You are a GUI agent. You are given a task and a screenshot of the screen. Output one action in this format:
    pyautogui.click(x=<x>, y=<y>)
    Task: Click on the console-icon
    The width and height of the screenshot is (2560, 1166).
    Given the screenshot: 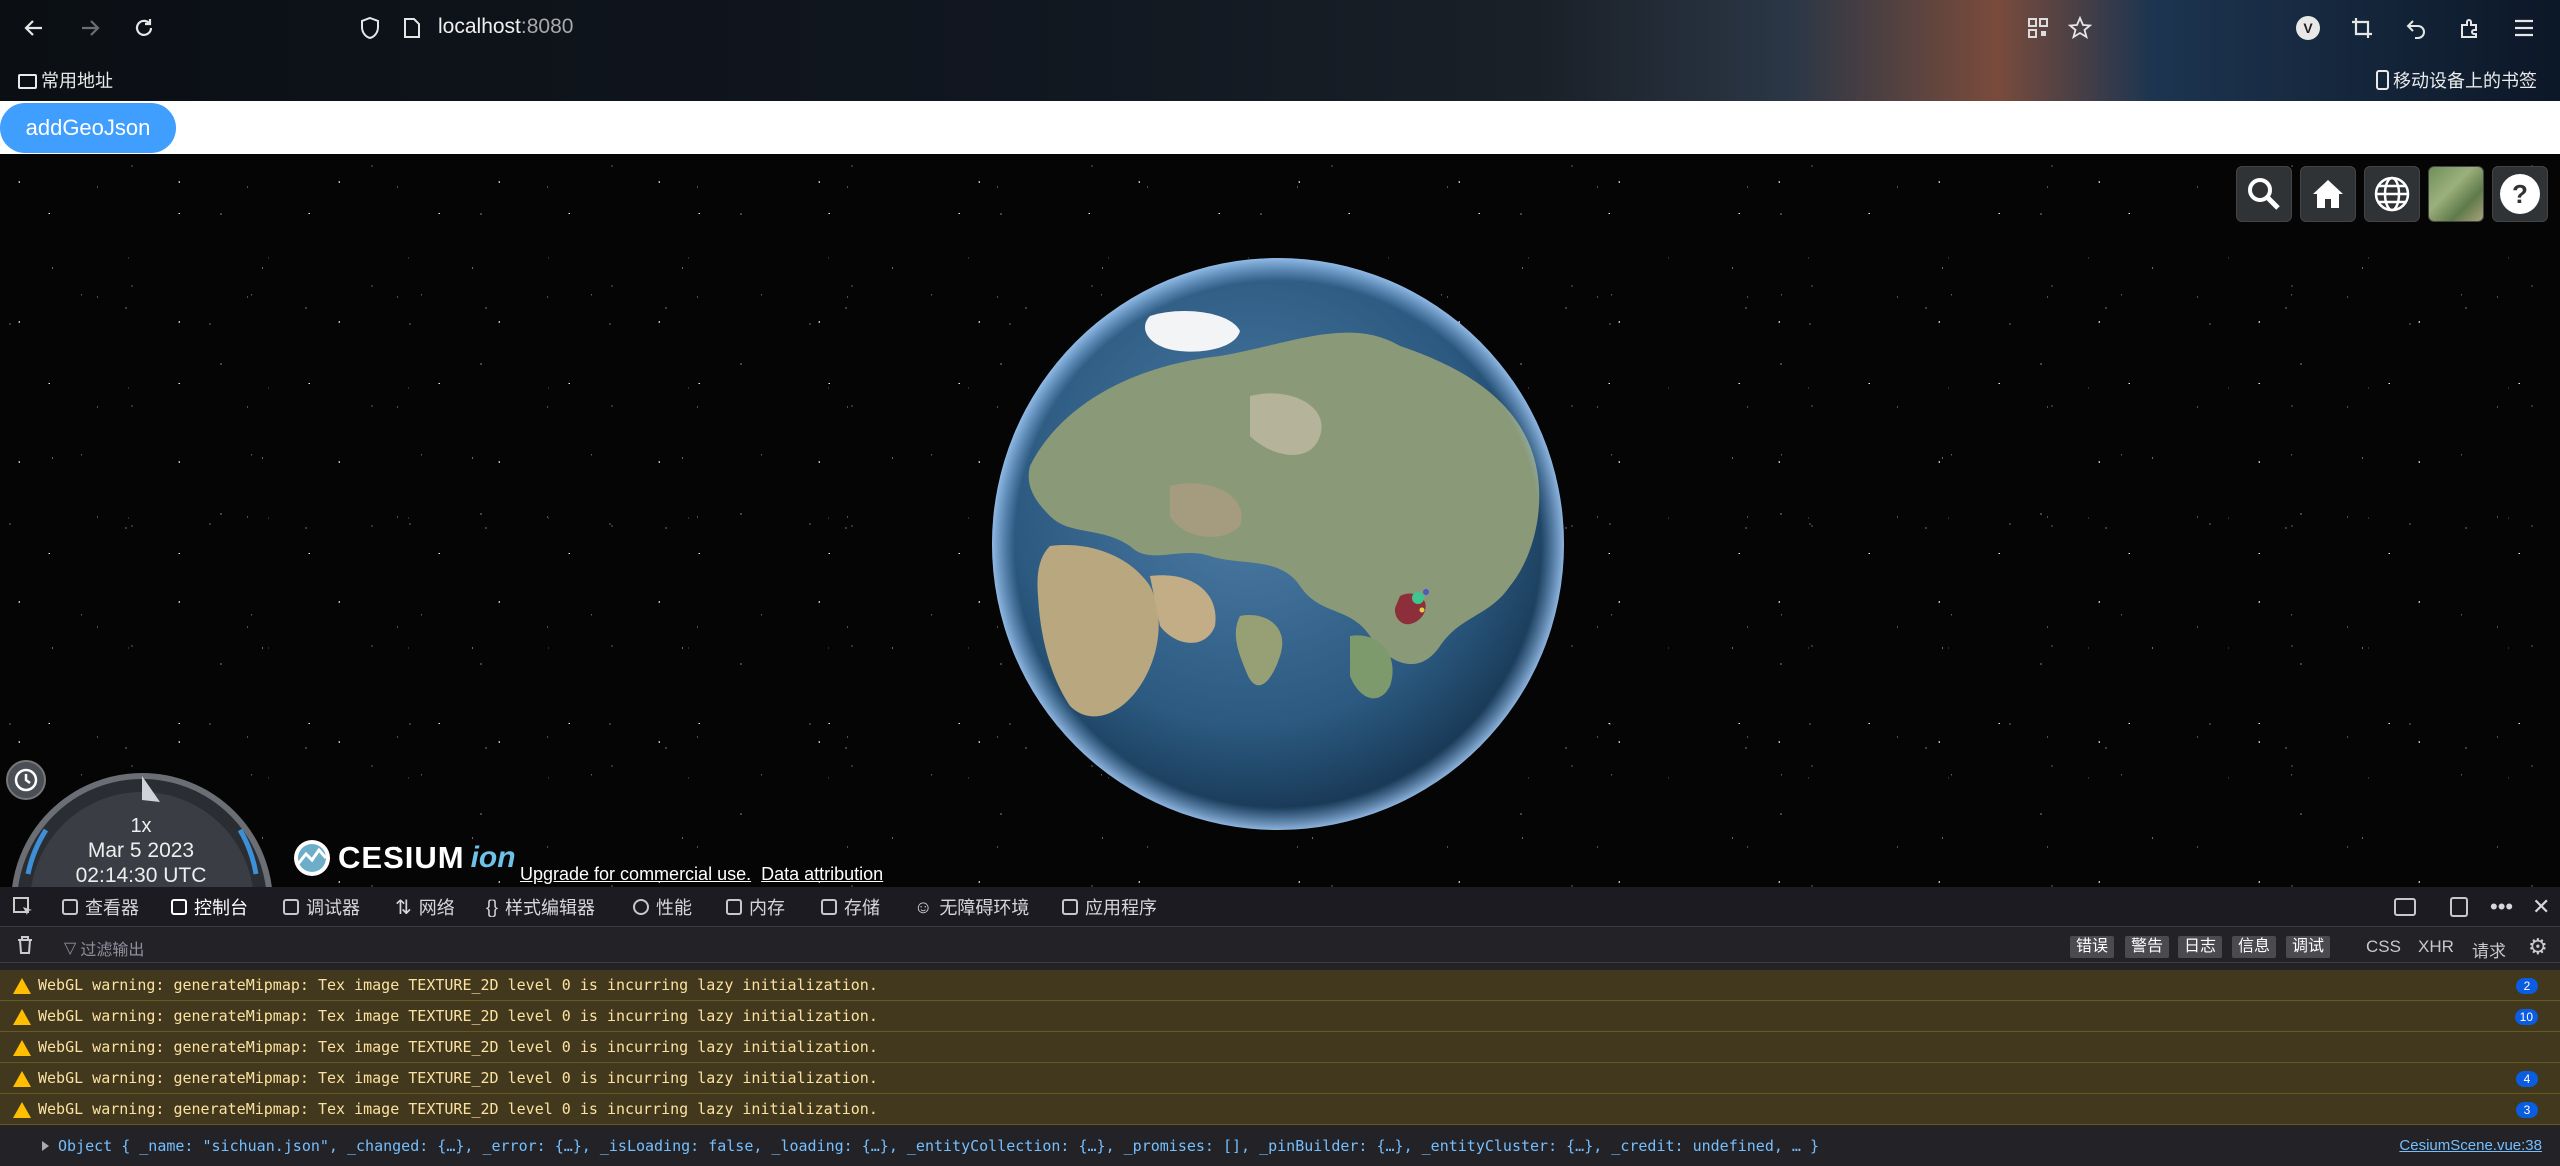 What is the action you would take?
    pyautogui.click(x=179, y=907)
    